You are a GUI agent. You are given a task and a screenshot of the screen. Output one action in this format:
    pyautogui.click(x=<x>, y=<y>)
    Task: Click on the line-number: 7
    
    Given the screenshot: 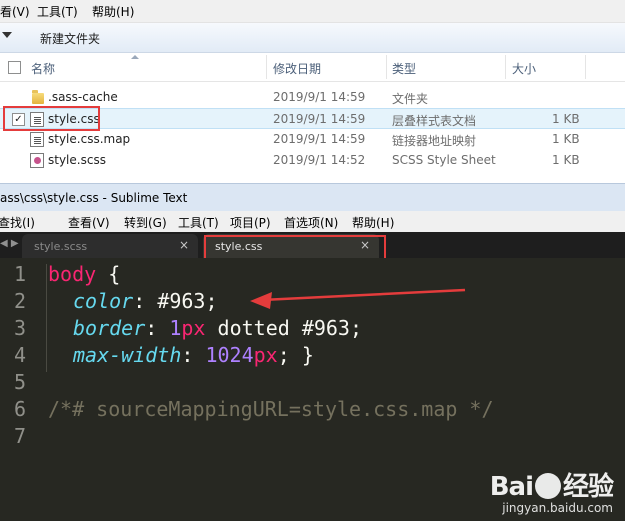 What is the action you would take?
    pyautogui.click(x=19, y=436)
    